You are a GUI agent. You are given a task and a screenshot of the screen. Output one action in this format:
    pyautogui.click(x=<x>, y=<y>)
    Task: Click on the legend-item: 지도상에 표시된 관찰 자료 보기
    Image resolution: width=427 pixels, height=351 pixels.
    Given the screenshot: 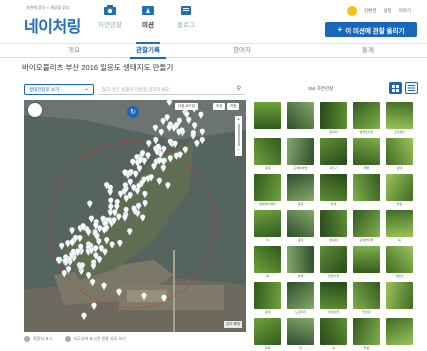 What is the action you would take?
    pyautogui.click(x=95, y=339)
    